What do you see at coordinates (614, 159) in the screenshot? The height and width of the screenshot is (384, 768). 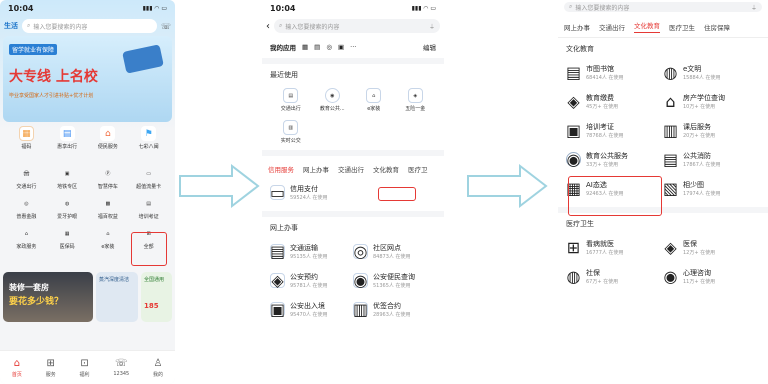 I see `culture-item-education-public: ◉ 教育公共服务 33万+ 在使用` at bounding box center [614, 159].